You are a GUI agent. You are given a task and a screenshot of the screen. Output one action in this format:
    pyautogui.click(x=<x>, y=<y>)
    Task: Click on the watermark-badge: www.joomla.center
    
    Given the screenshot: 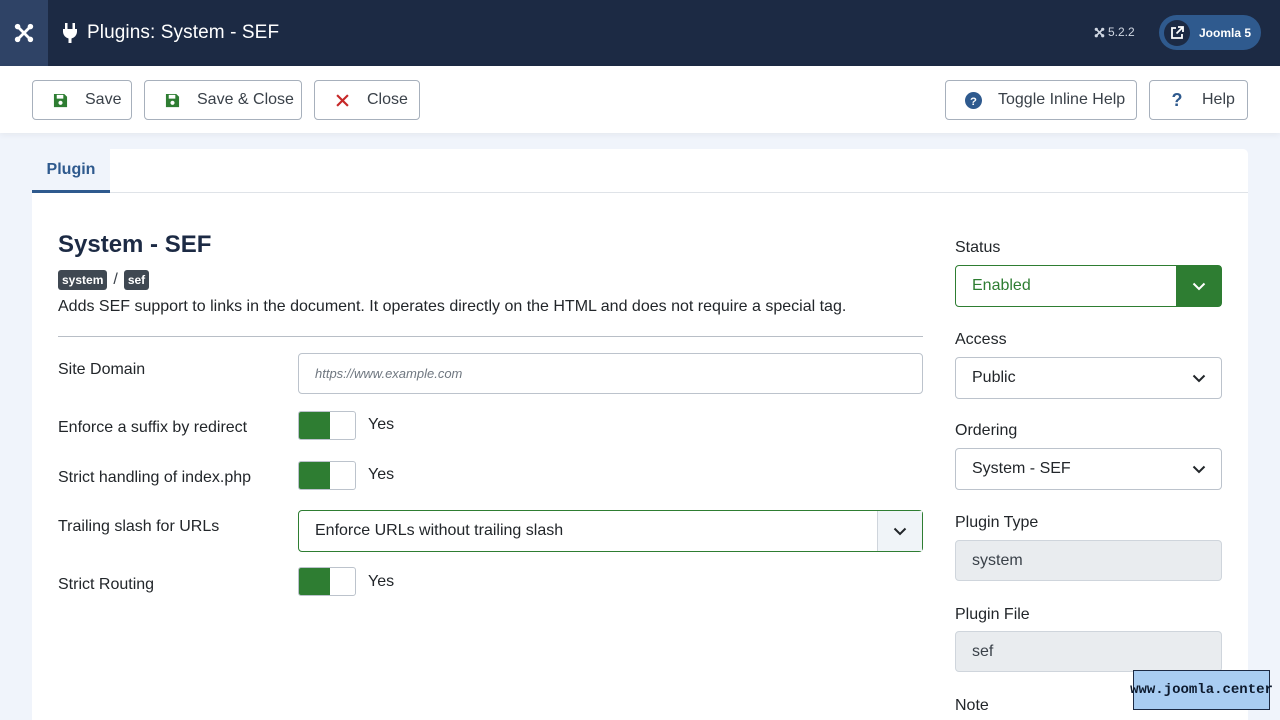 What is the action you would take?
    pyautogui.click(x=1201, y=690)
    